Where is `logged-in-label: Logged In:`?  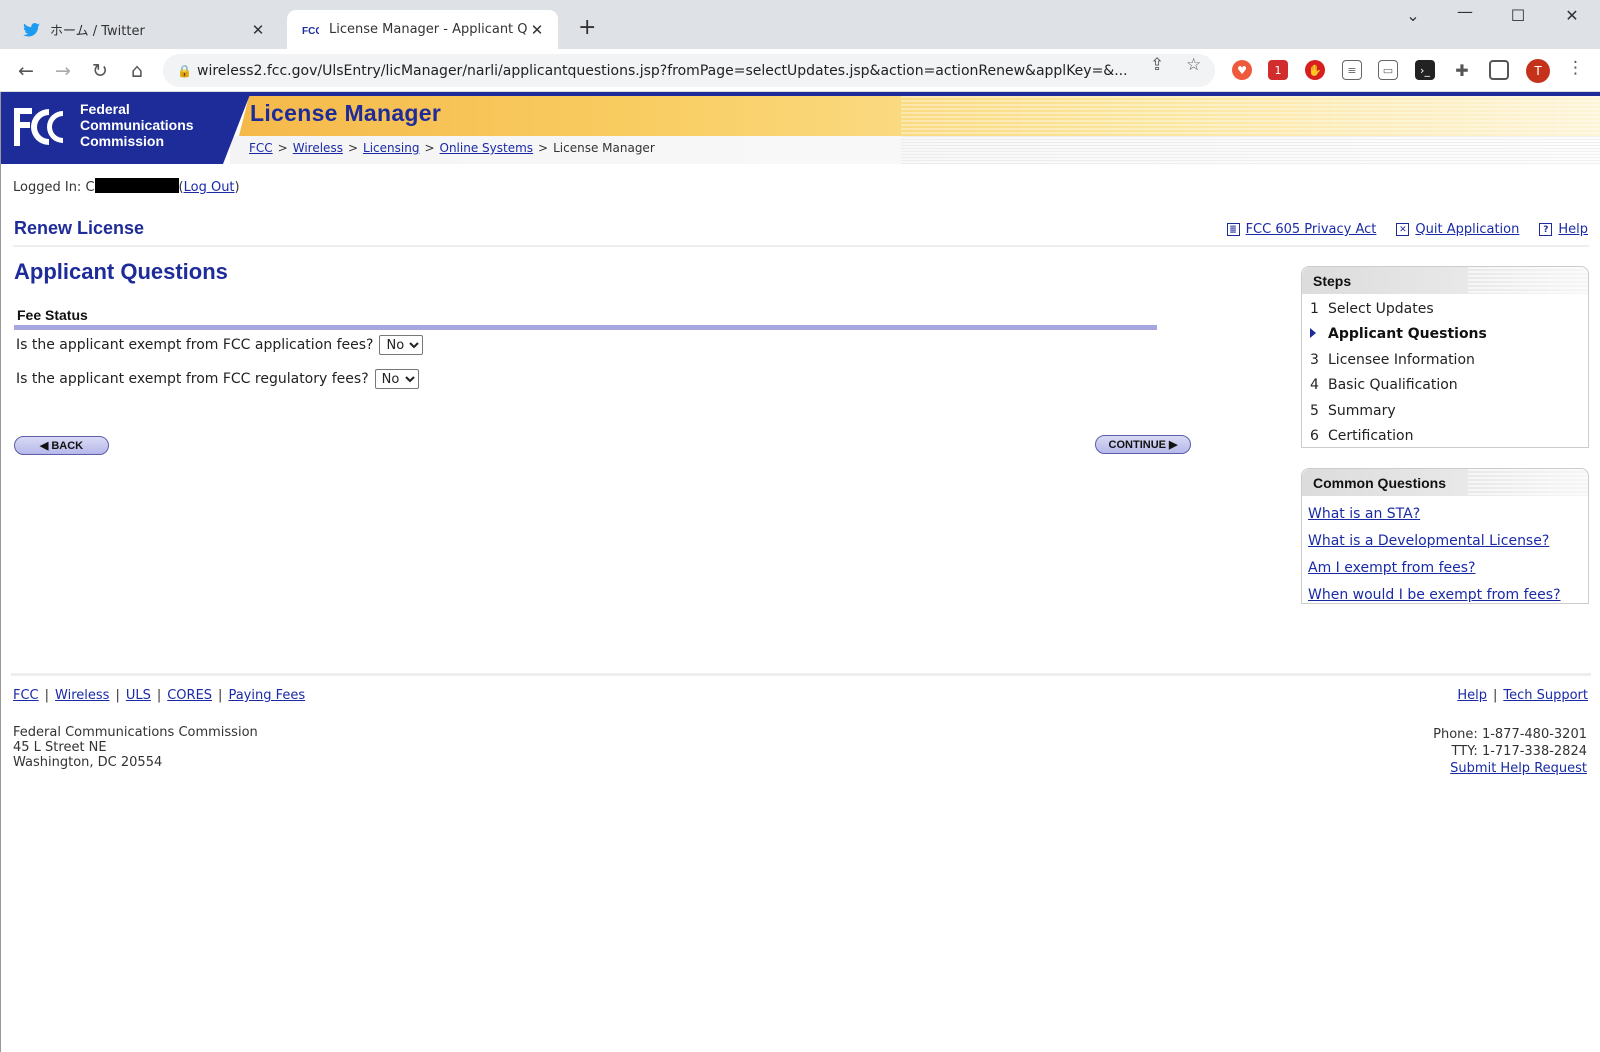 logged-in-label: Logged In: is located at coordinates (47, 187).